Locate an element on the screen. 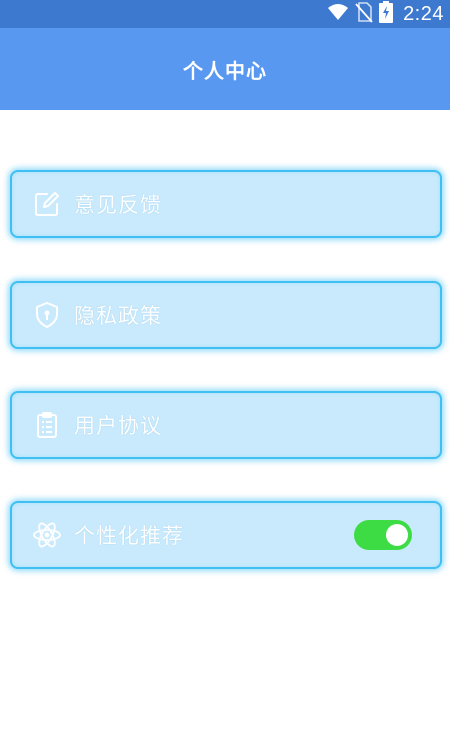 Image resolution: width=450 pixels, height=729 pixels. edit-icon is located at coordinates (47, 204).